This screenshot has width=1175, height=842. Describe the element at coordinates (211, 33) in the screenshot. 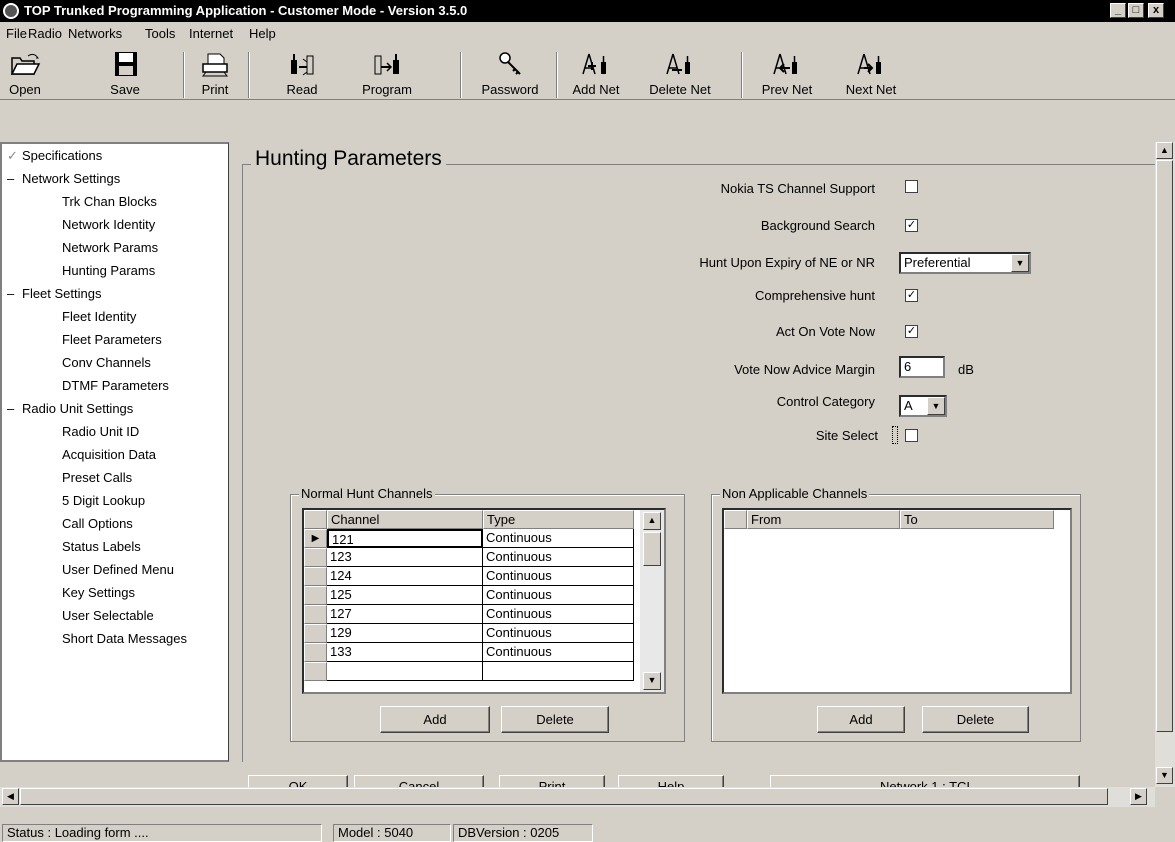

I see `menu-internet: Internet` at that location.